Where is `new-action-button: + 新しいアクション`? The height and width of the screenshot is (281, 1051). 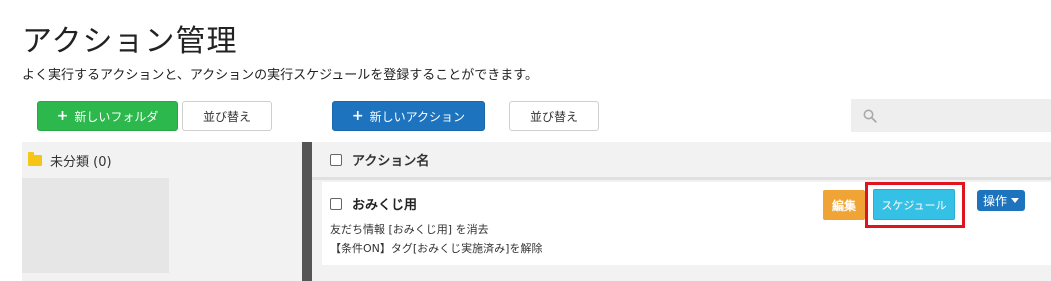 new-action-button: + 新しいアクション is located at coordinates (408, 116).